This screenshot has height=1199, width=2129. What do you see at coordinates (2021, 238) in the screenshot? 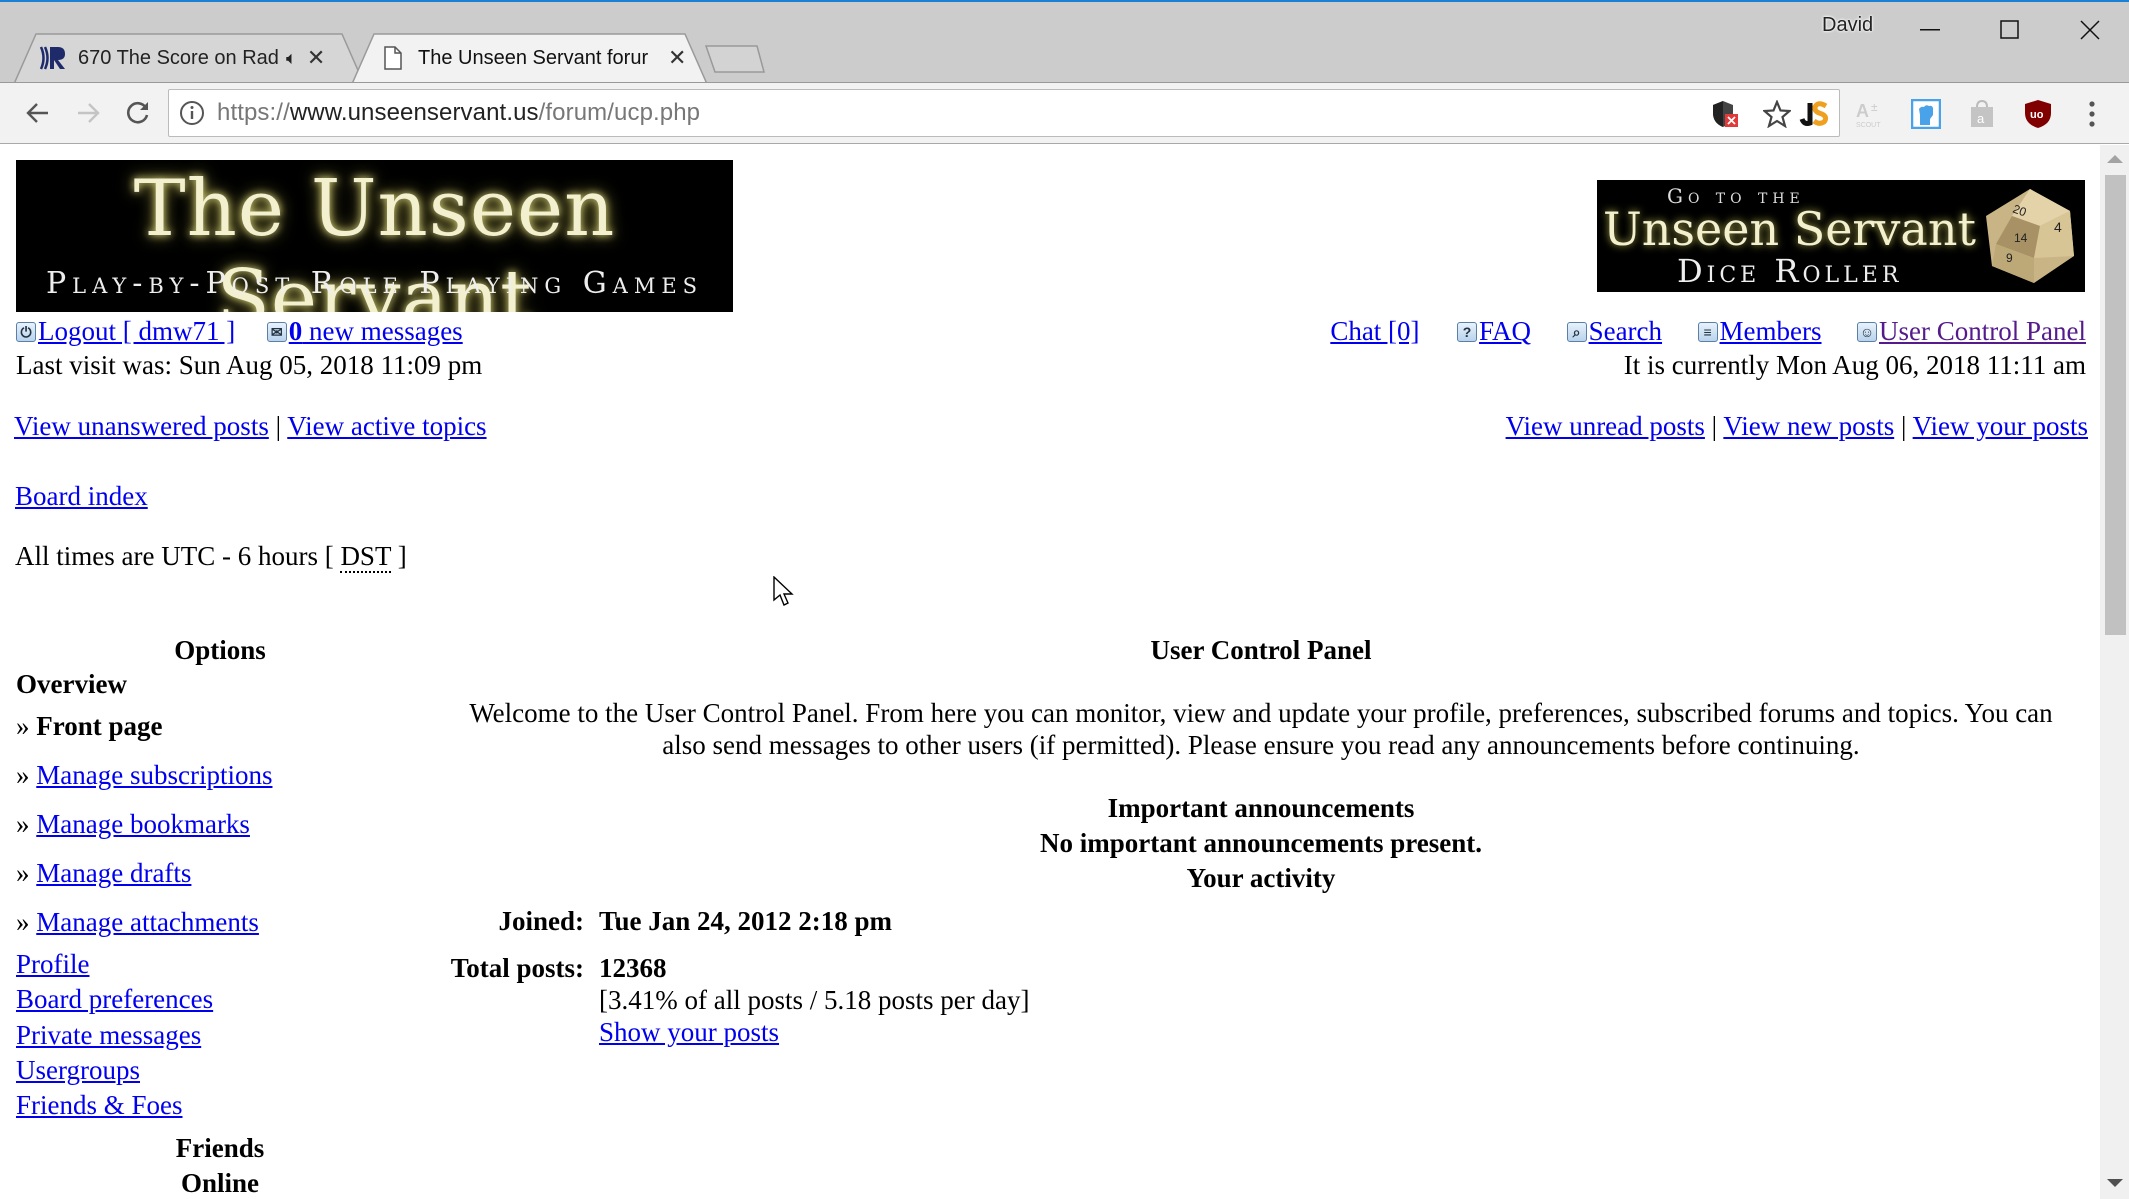
I see `svg-text: 14` at bounding box center [2021, 238].